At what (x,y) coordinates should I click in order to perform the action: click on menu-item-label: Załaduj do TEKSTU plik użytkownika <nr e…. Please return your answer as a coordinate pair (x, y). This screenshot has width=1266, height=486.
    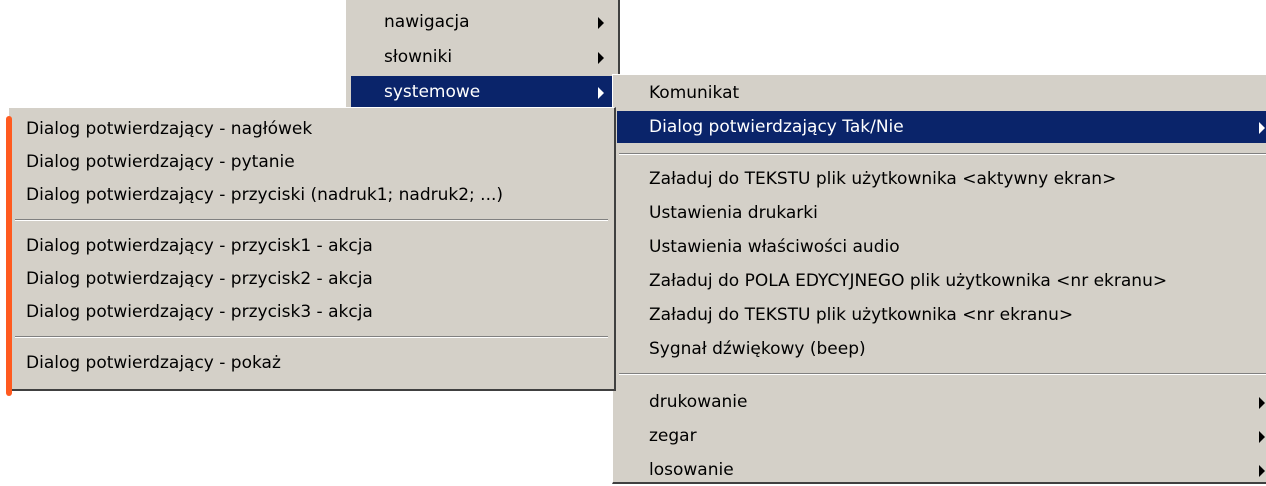
    Looking at the image, I should click on (861, 315).